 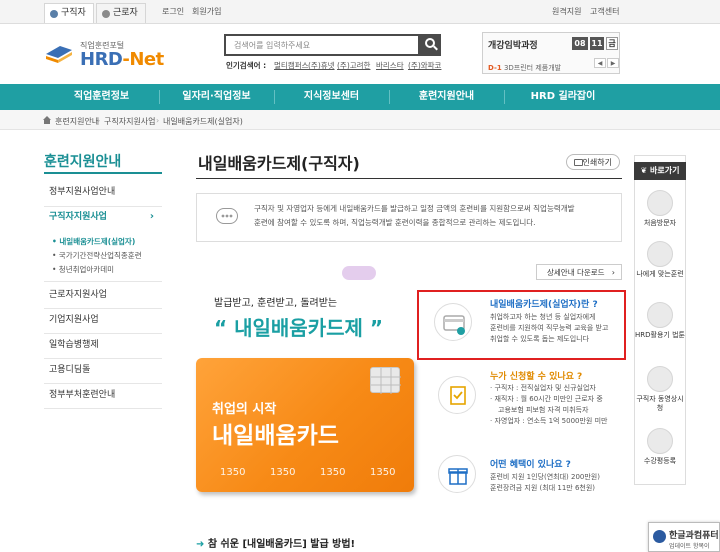 What do you see at coordinates (644, 170) in the screenshot?
I see `leaf-icon: ❦` at bounding box center [644, 170].